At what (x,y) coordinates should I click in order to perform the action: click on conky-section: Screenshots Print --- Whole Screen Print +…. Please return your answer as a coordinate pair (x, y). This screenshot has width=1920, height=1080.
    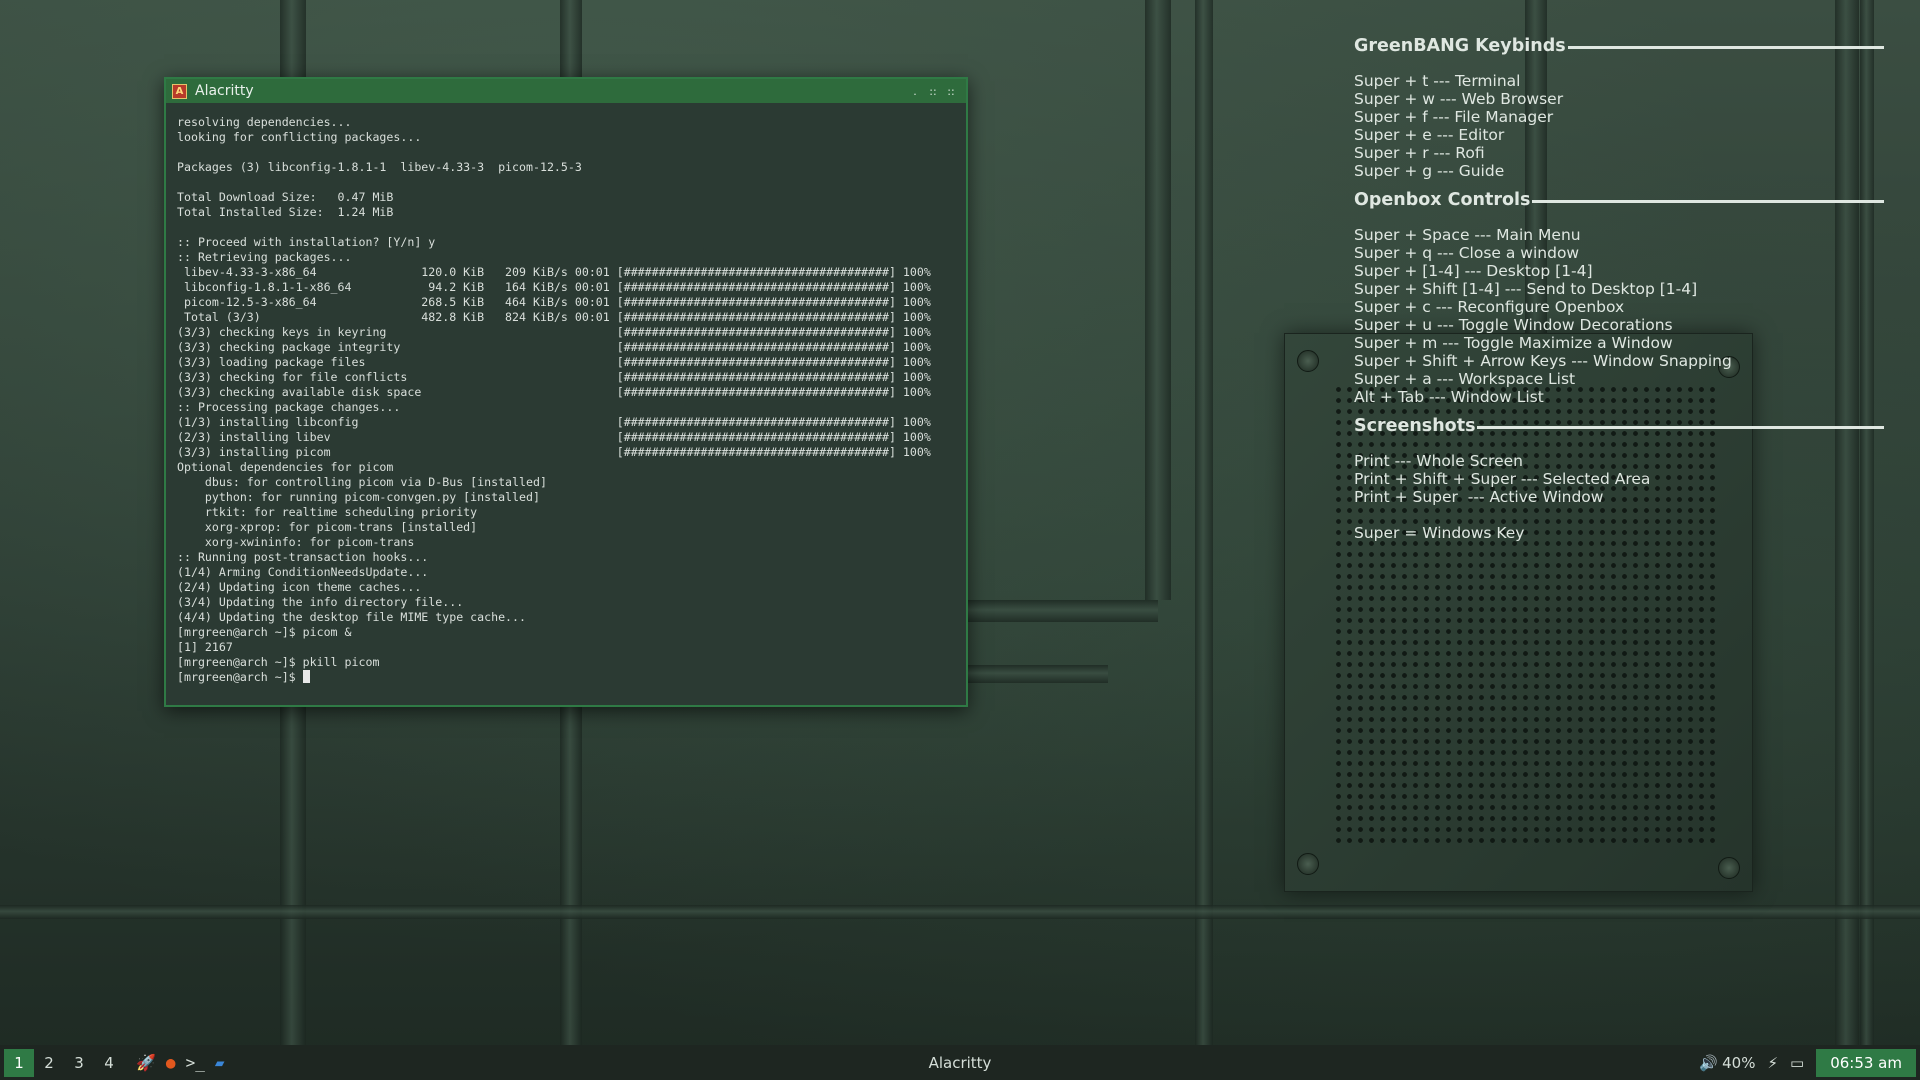
    Looking at the image, I should click on (1619, 479).